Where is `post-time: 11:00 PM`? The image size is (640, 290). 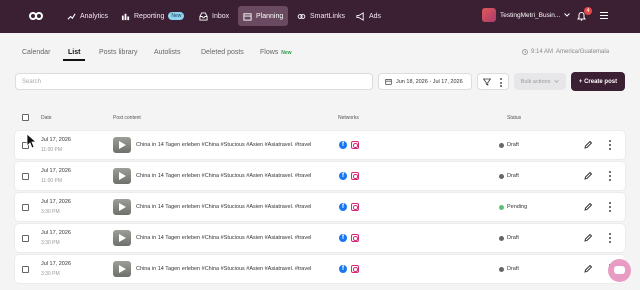 post-time: 11:00 PM is located at coordinates (52, 150).